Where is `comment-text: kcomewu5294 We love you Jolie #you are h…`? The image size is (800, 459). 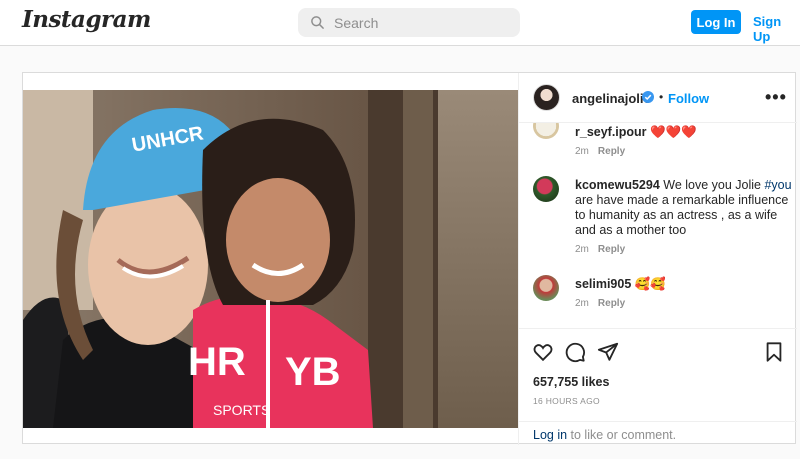 comment-text: kcomewu5294 We love you Jolie #you are h… is located at coordinates (685, 208).